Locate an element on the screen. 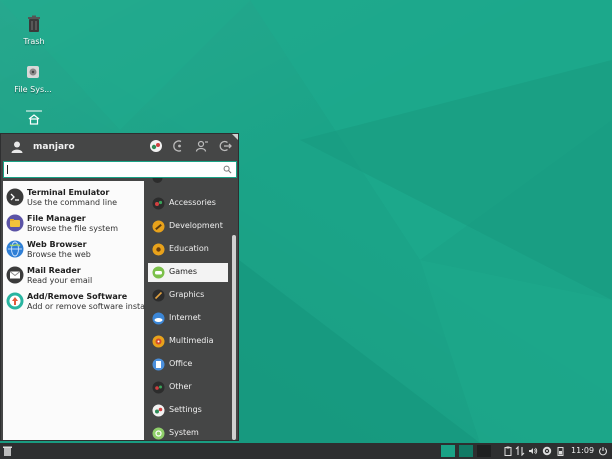 The height and width of the screenshot is (459, 612). globe-icon is located at coordinates (15, 249).